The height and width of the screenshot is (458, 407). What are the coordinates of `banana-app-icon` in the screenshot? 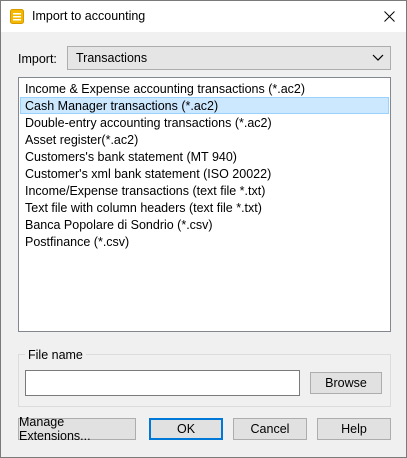 It's located at (17, 16).